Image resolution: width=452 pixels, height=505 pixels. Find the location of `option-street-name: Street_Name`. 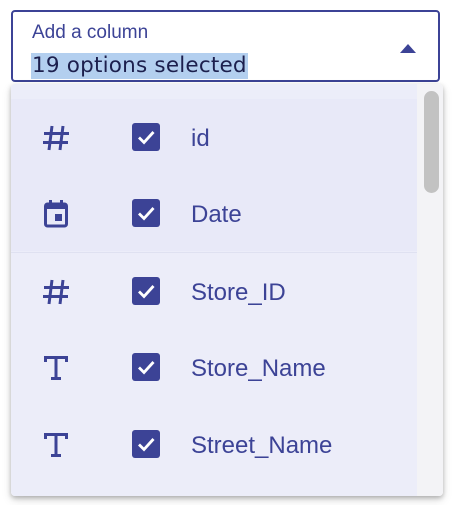

option-street-name: Street_Name is located at coordinates (214, 444).